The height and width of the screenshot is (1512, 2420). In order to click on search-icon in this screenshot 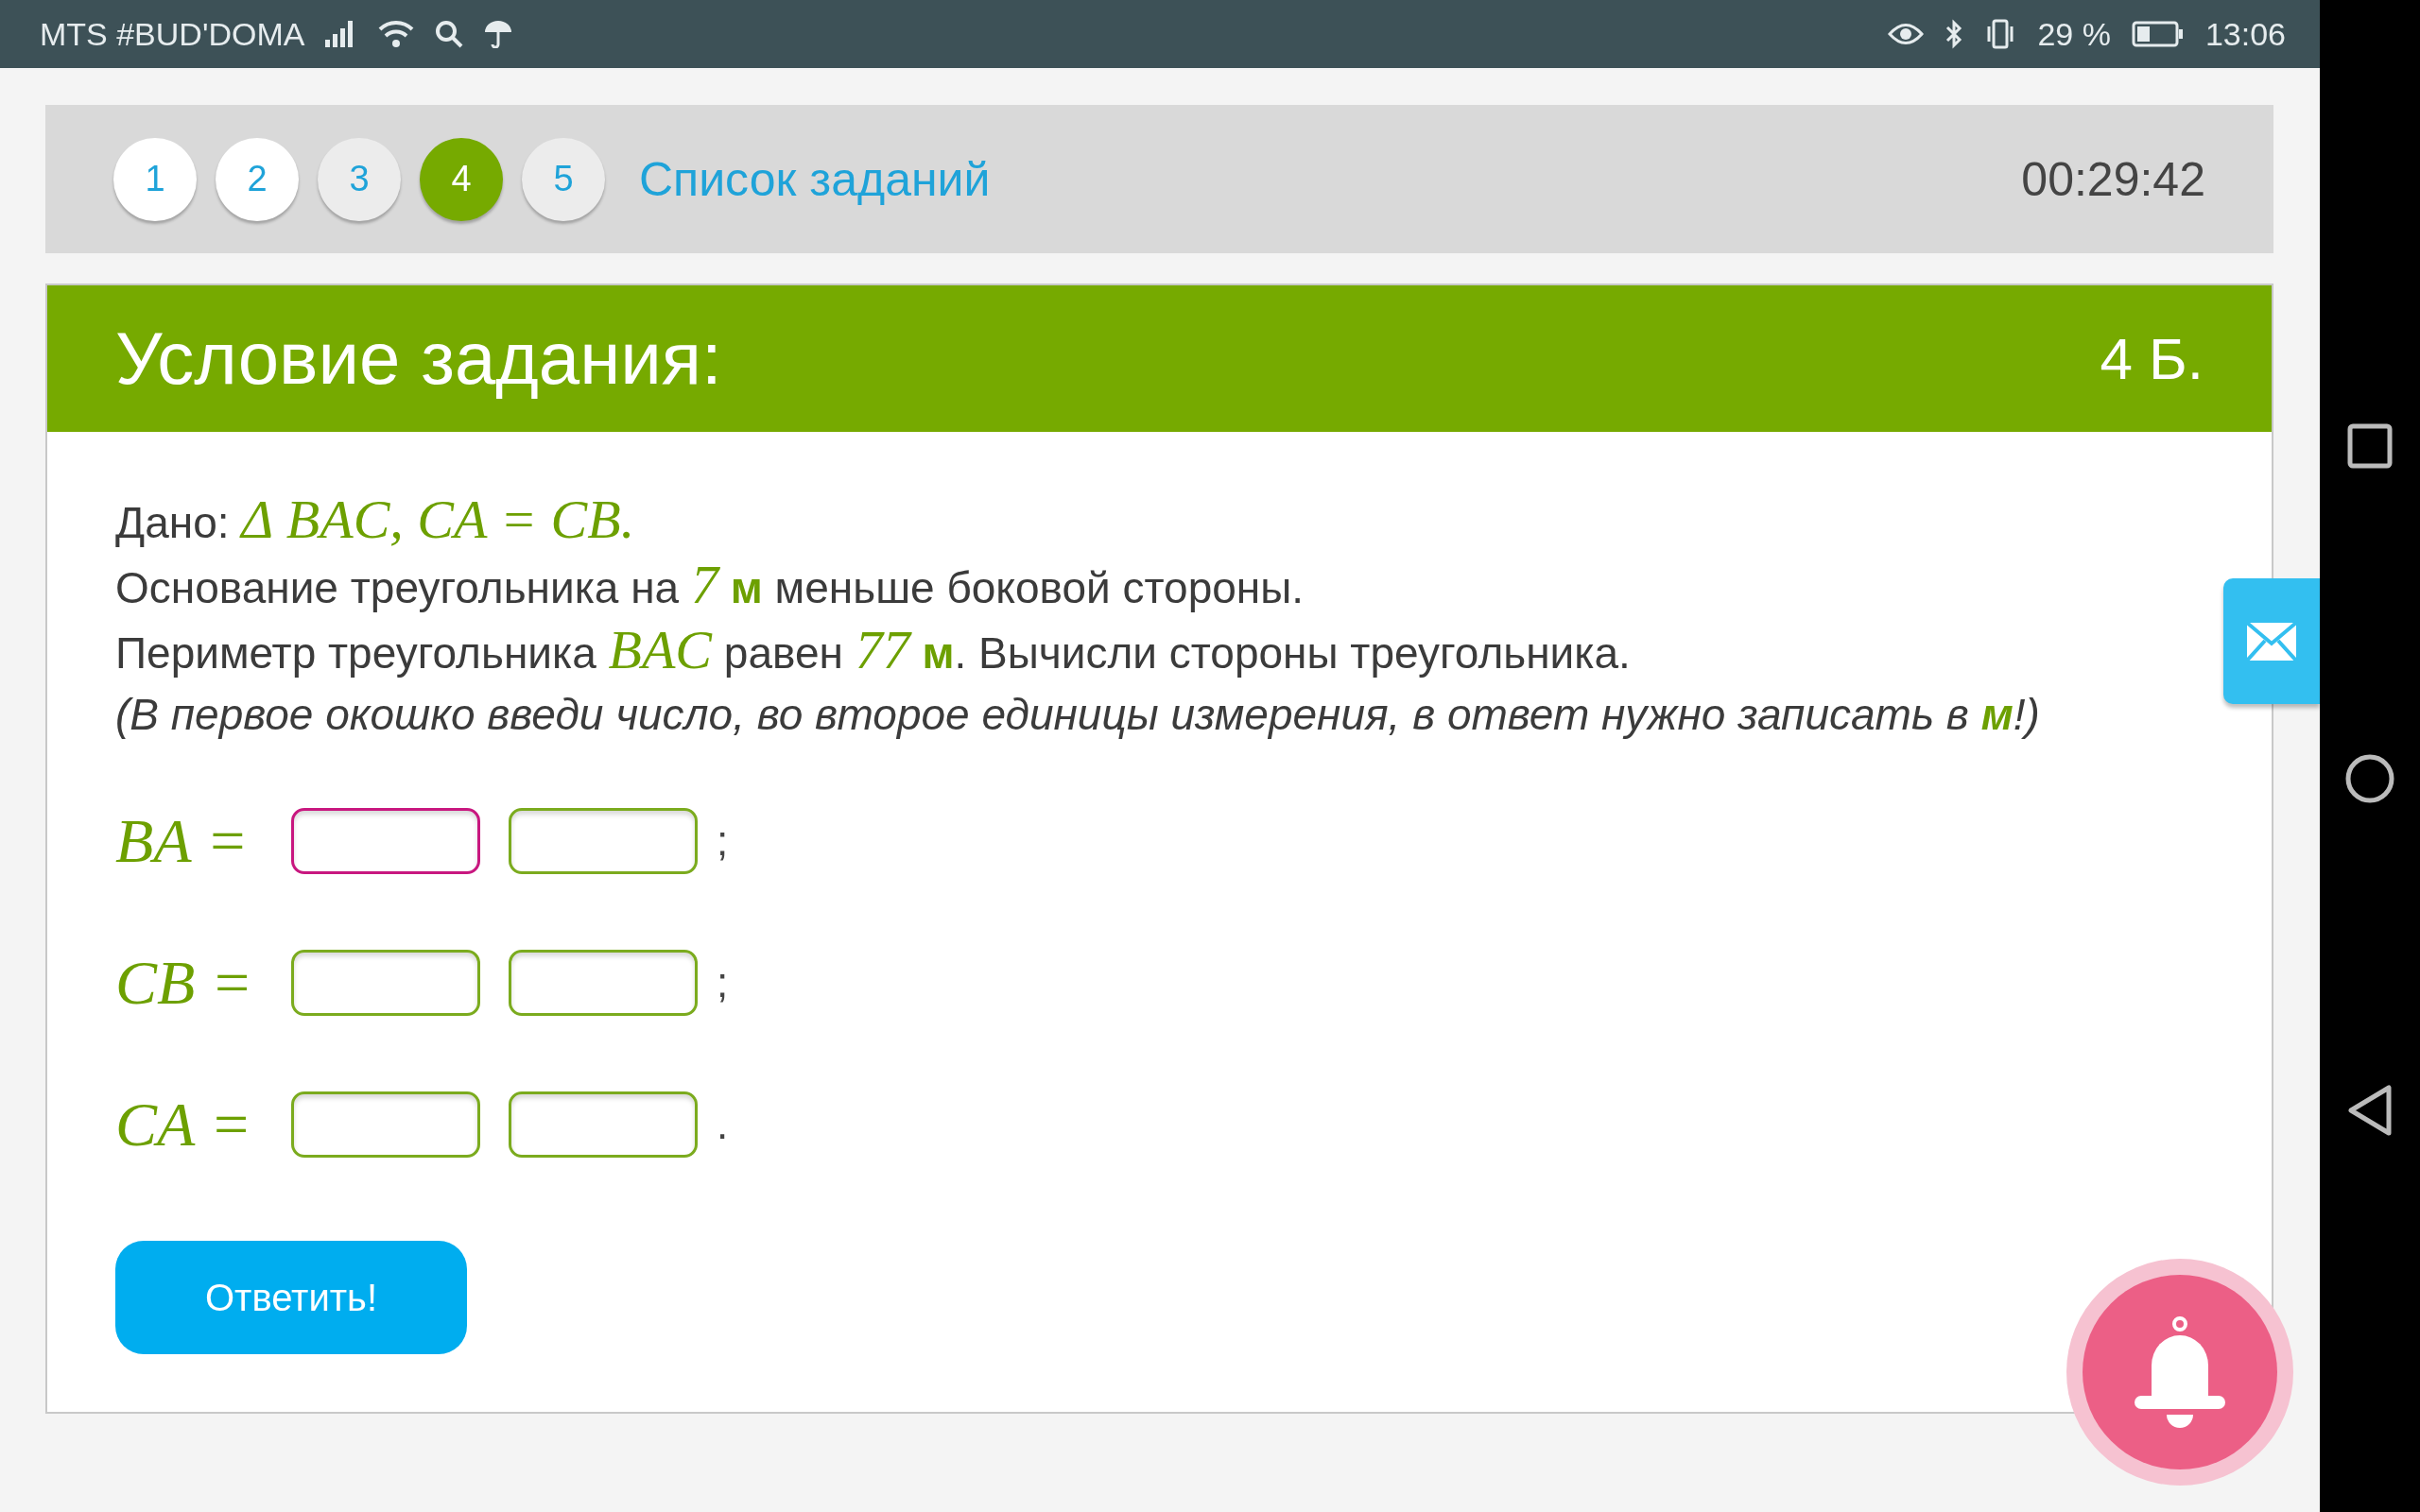, I will do `click(449, 34)`.